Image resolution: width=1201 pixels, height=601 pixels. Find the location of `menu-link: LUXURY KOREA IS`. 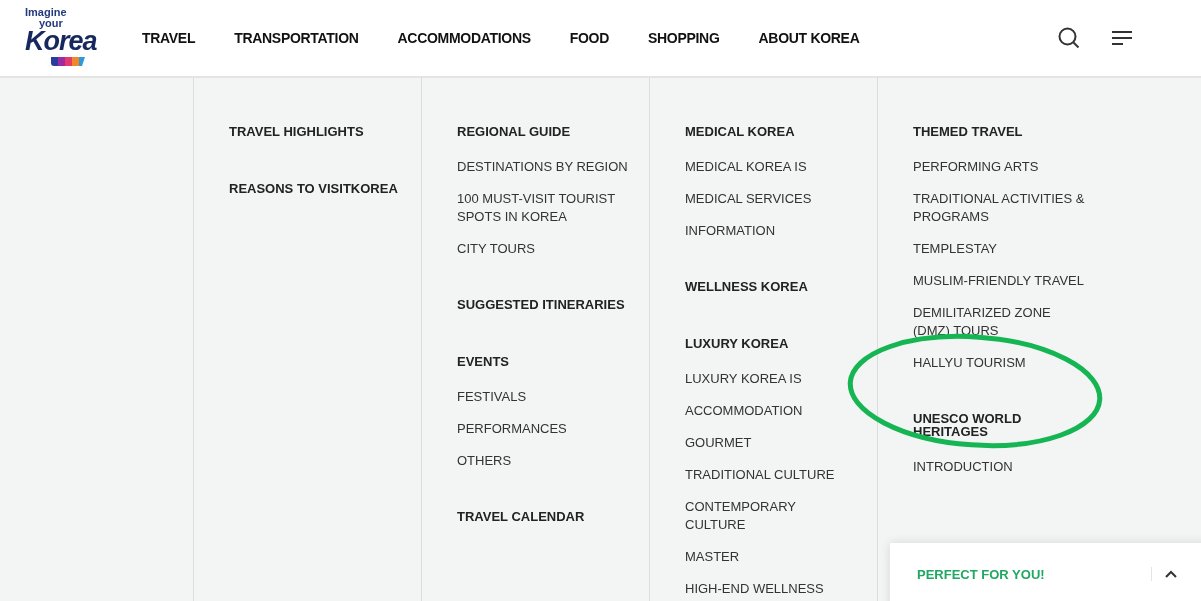

menu-link: LUXURY KOREA IS is located at coordinates (771, 379).